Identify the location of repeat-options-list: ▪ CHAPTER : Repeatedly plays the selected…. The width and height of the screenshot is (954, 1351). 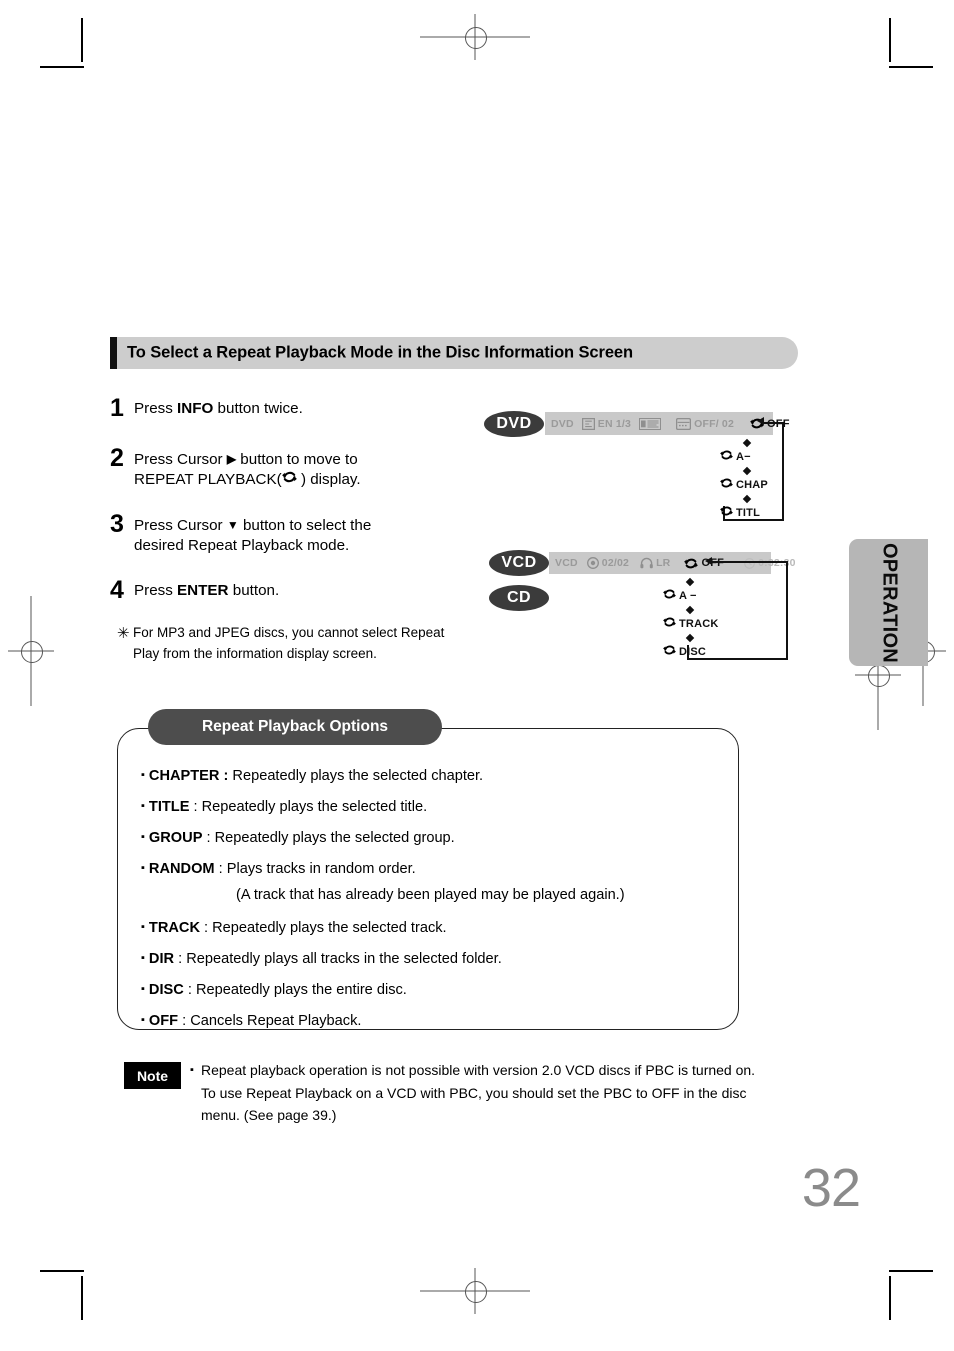
(441, 898).